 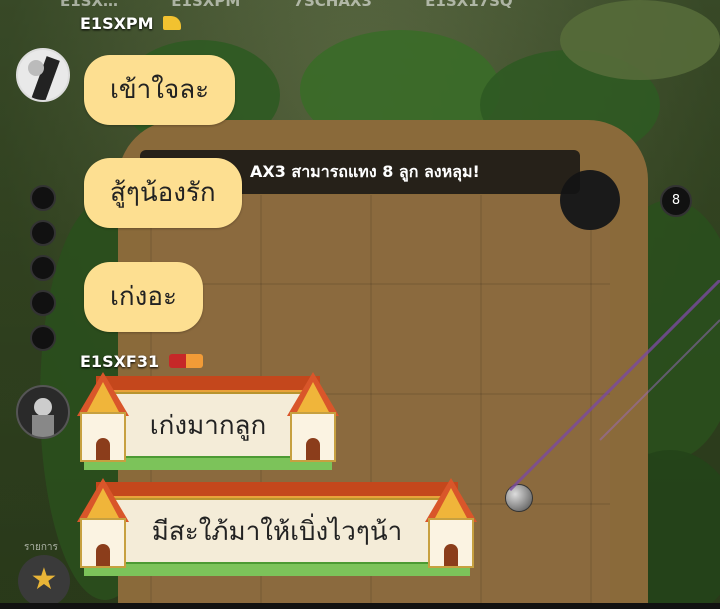 I want to click on feed-item: E1SX17SQ, so click(x=469, y=5).